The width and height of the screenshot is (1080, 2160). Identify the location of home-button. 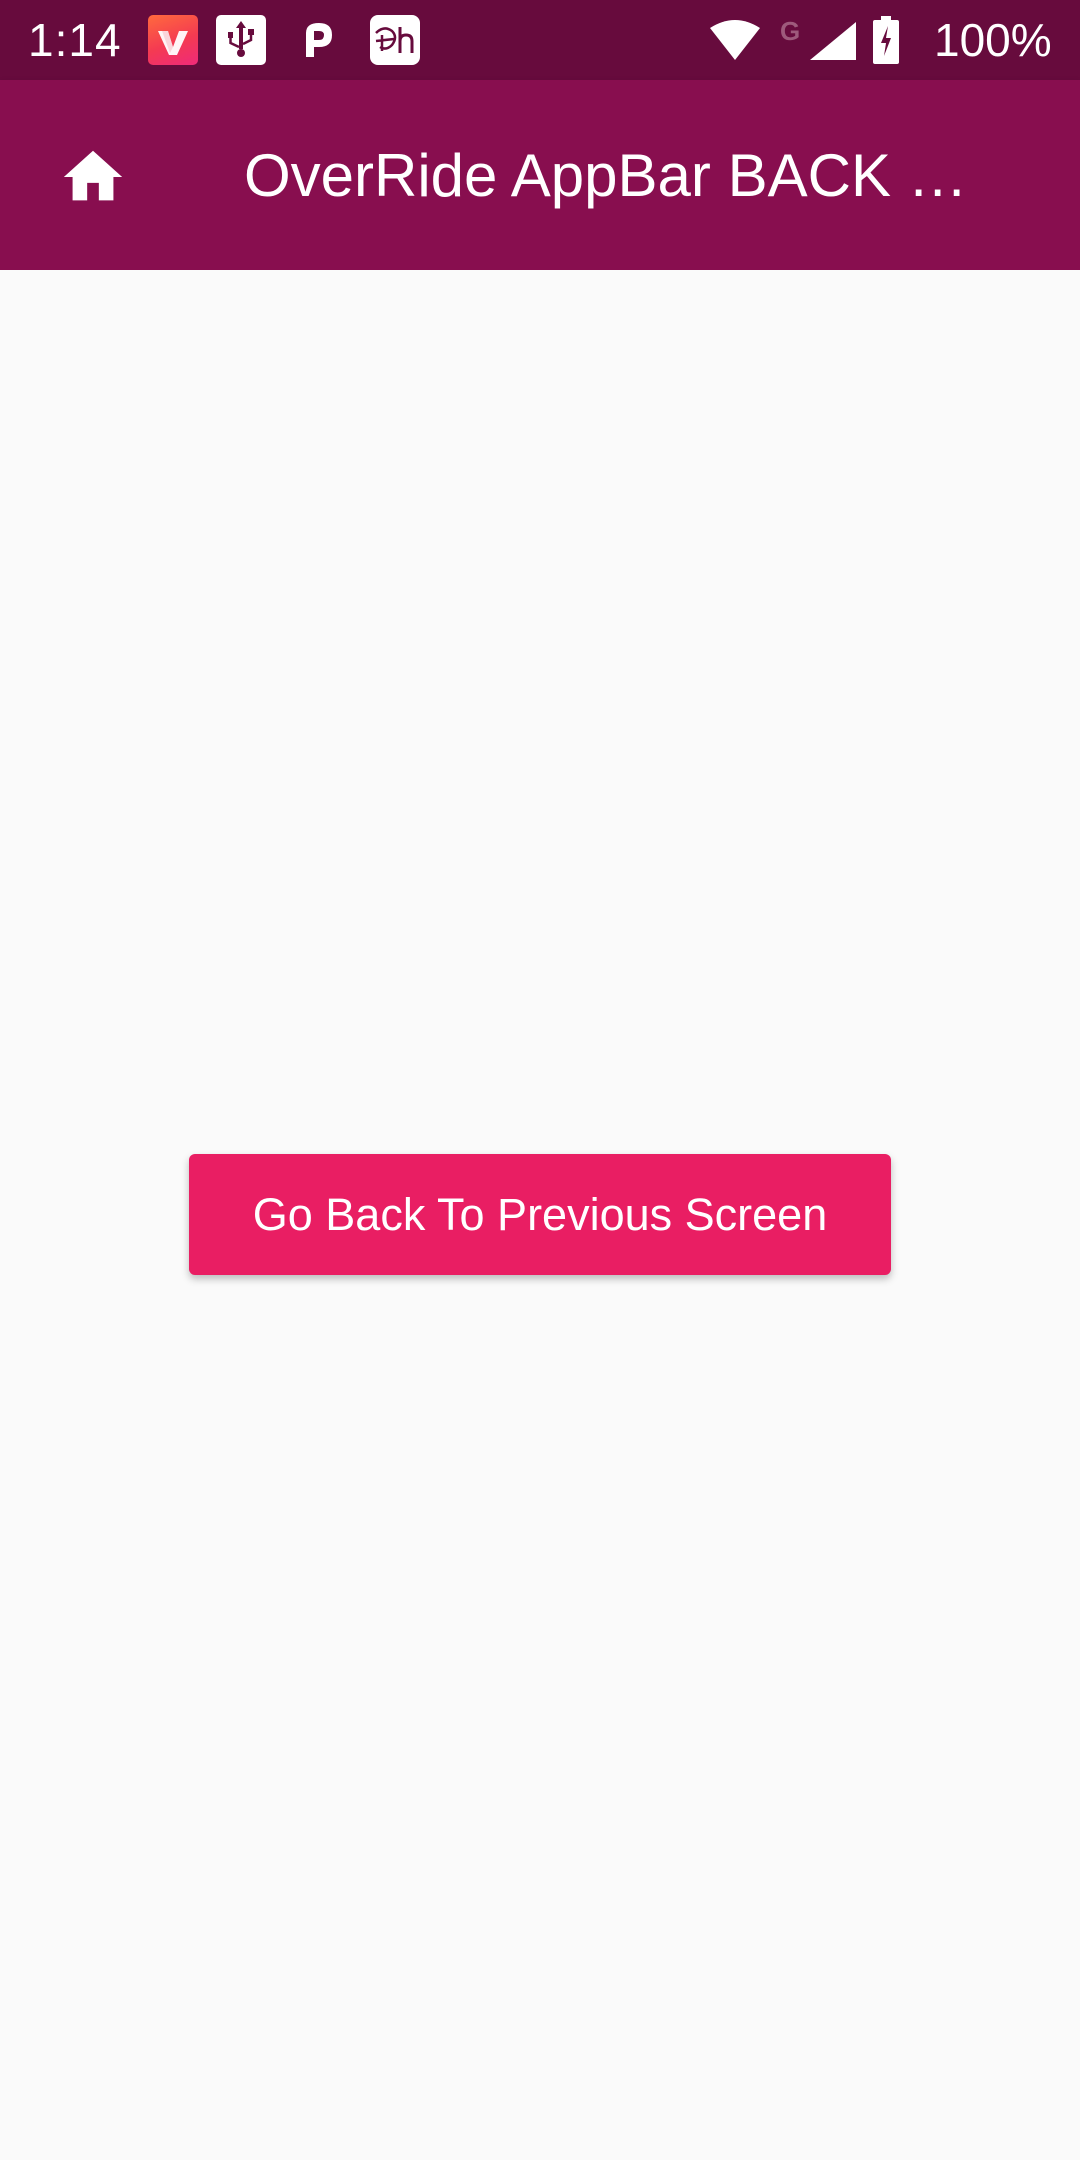
(93, 177).